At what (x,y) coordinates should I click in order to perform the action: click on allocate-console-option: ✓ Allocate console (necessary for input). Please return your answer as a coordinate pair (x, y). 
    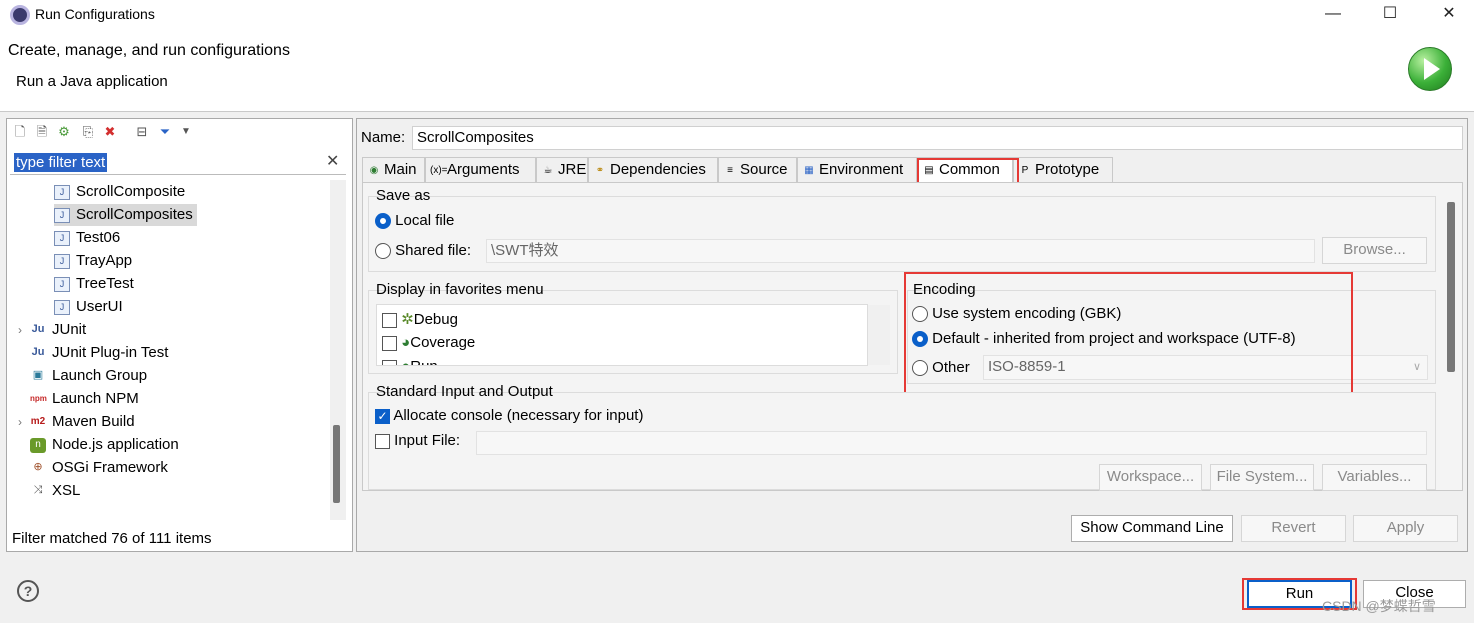
    Looking at the image, I should click on (509, 415).